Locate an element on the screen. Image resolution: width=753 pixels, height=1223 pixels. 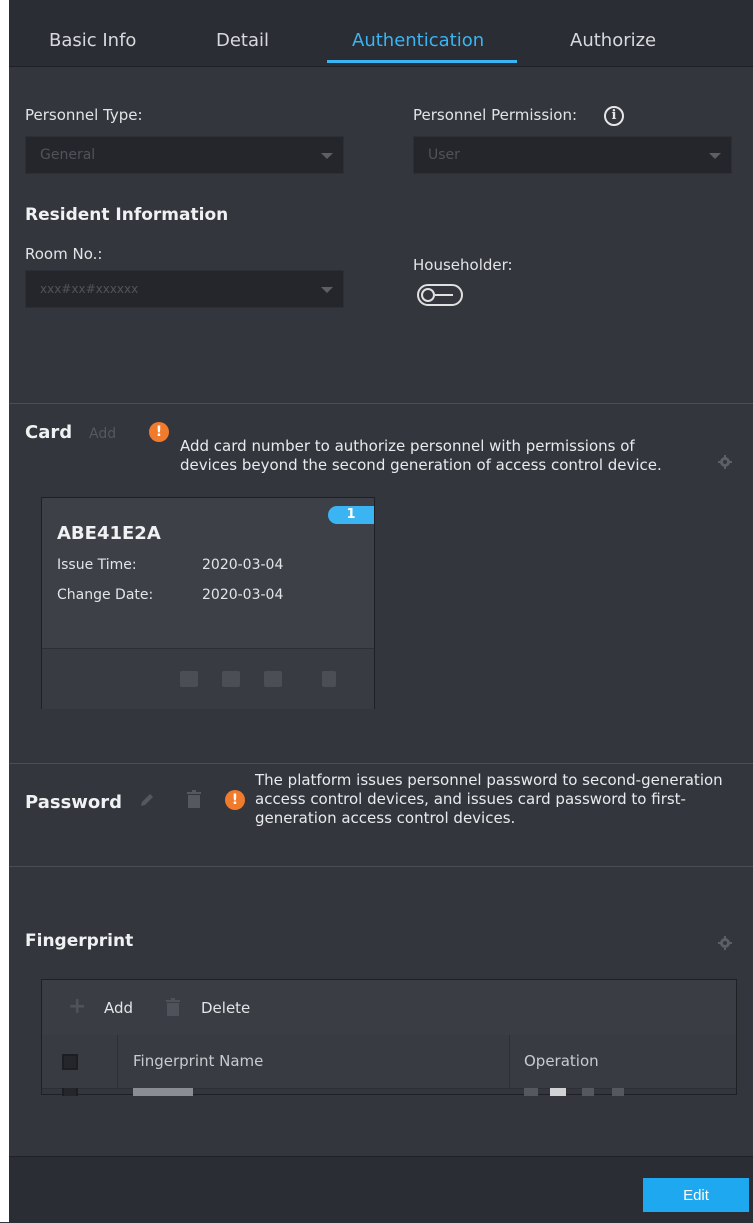
main-card-icon is located at coordinates (189, 679).